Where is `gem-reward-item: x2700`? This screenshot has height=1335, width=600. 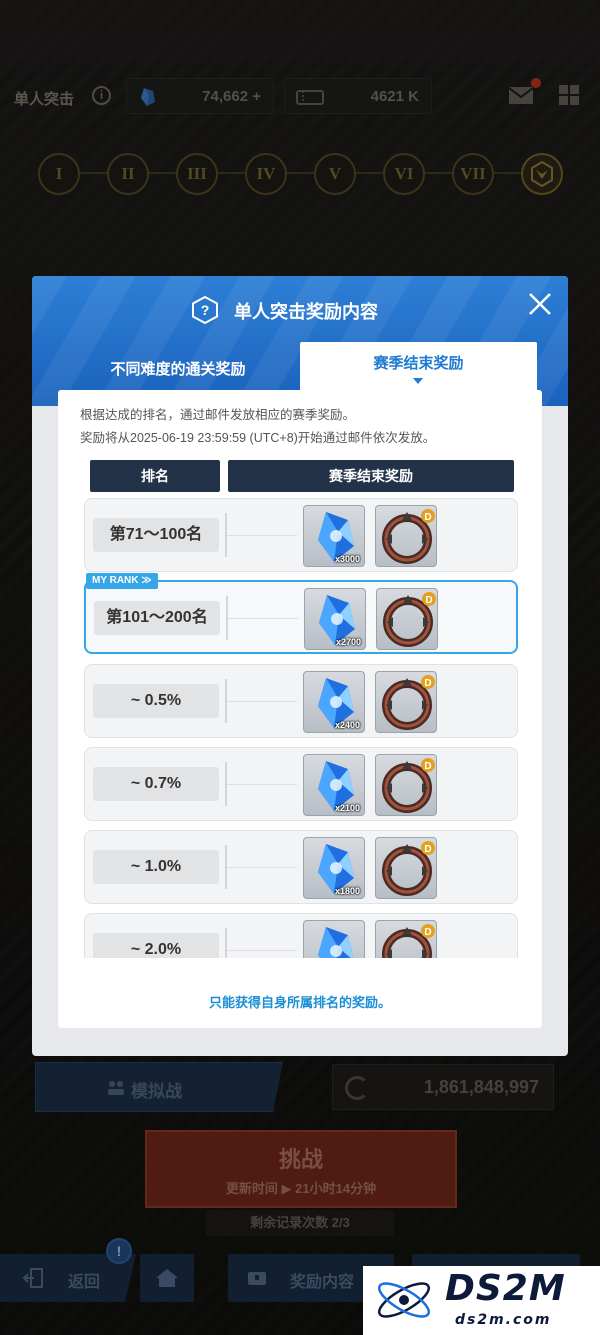 gem-reward-item: x2700 is located at coordinates (335, 619).